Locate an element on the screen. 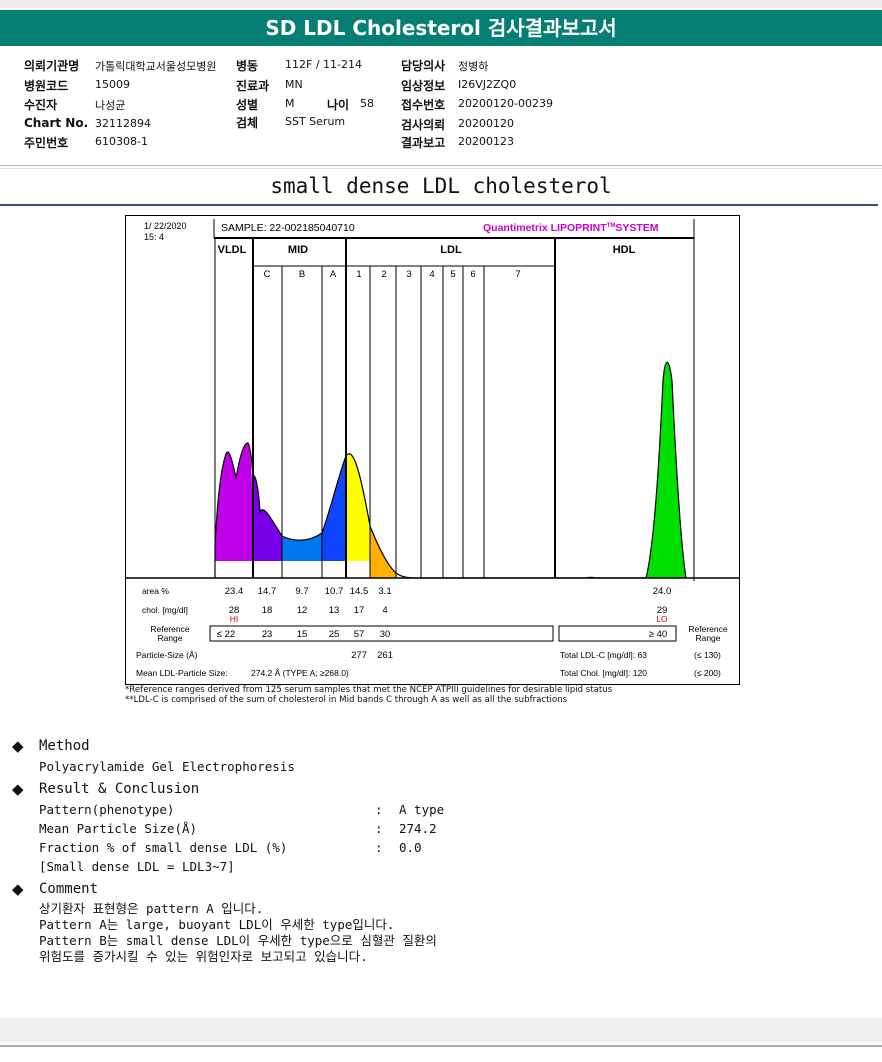 The image size is (882, 1062). info-label: 의뢰기관명 is located at coordinates (52, 66).